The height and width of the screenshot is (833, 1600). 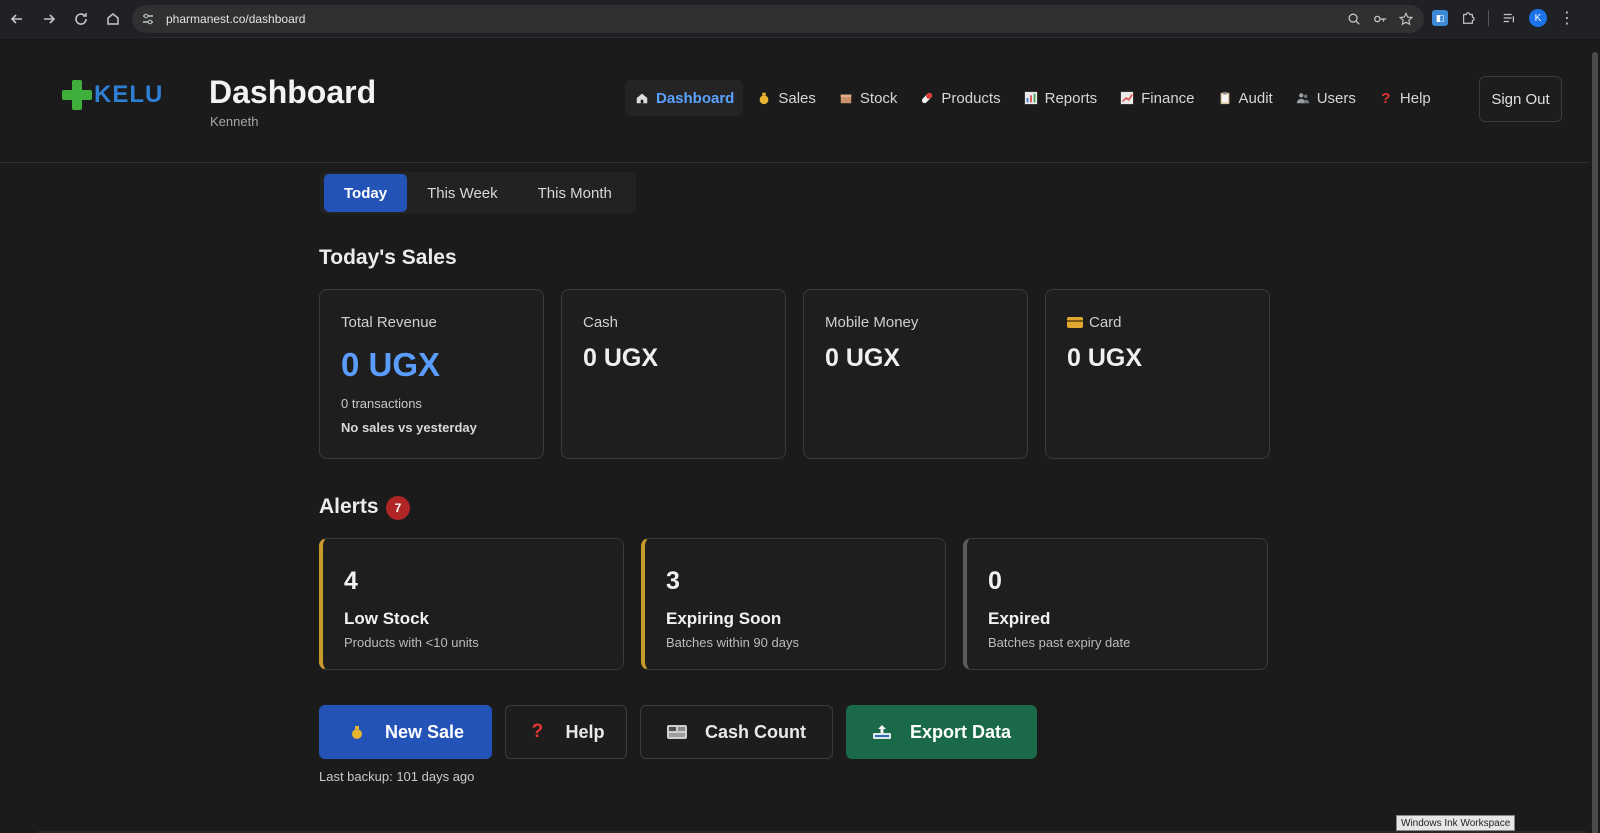 I want to click on alert-number: 4, so click(x=351, y=581).